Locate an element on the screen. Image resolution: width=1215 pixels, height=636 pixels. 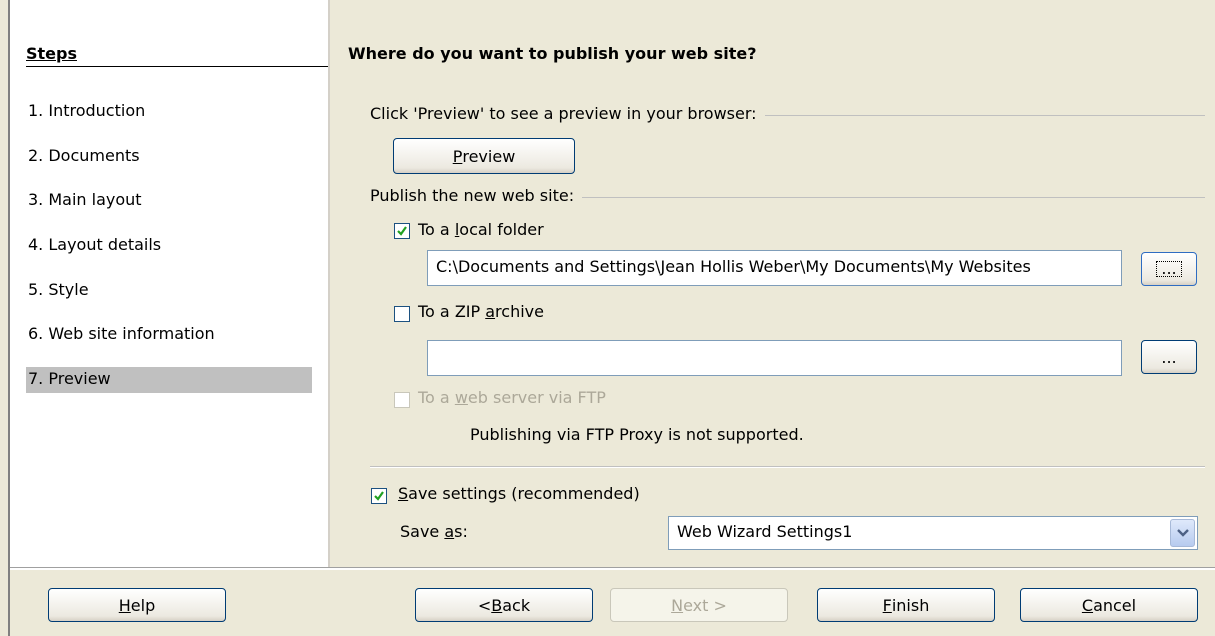
footer-separator is located at coordinates (612, 568).